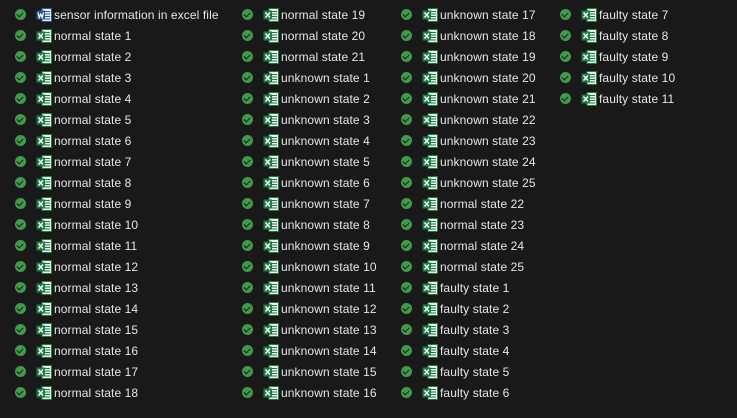  Describe the element at coordinates (468, 119) in the screenshot. I see `file-item: unknown state 22` at that location.